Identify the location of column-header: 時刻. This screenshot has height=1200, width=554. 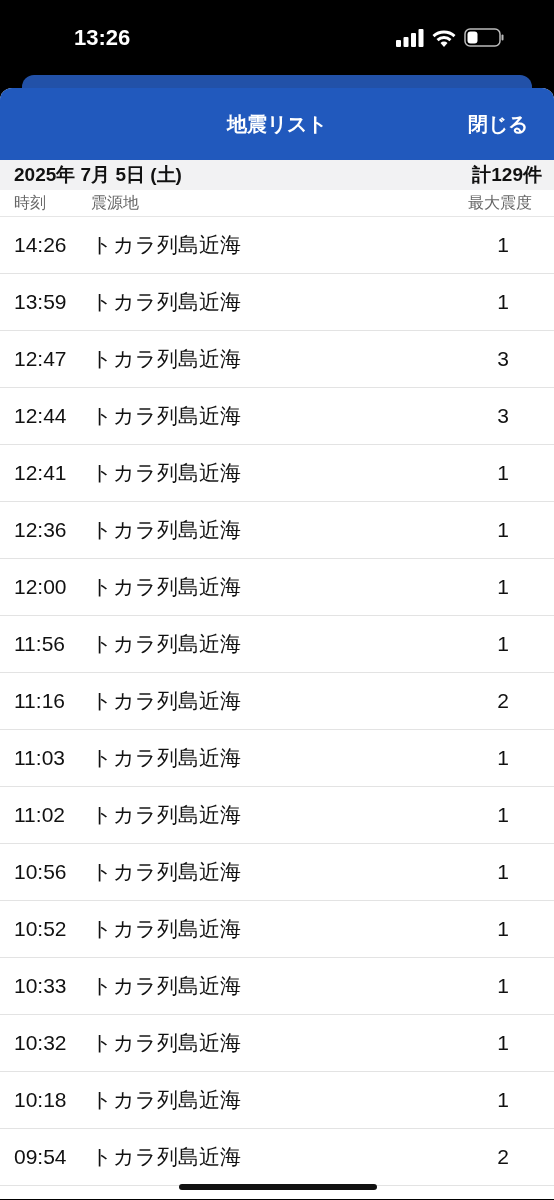
(30, 202).